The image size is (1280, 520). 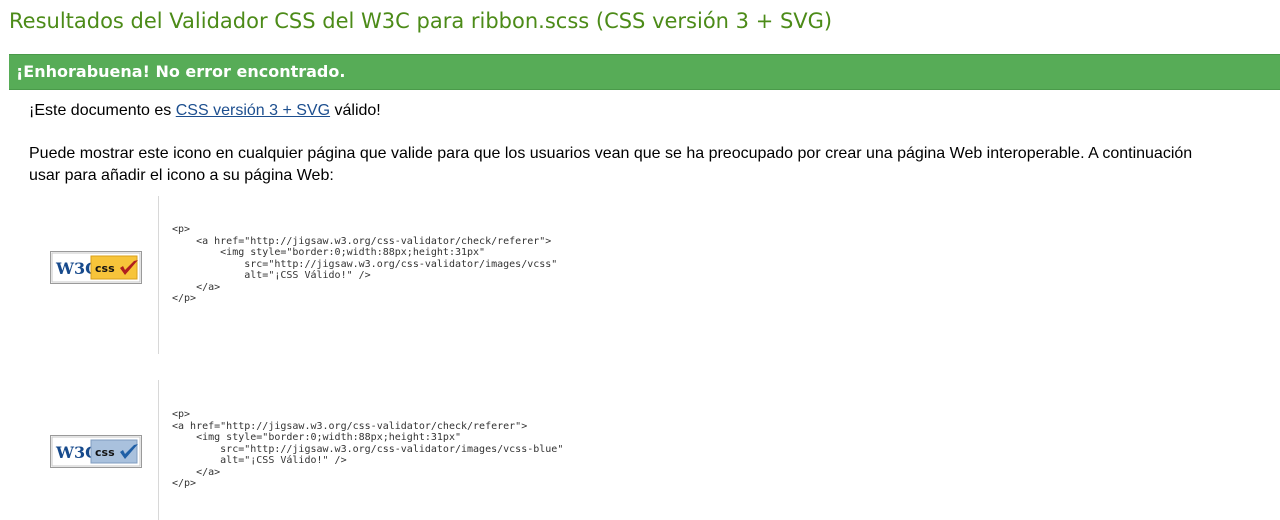 I want to click on css-profile-link: CSS versión 3 + SVG, so click(x=253, y=110).